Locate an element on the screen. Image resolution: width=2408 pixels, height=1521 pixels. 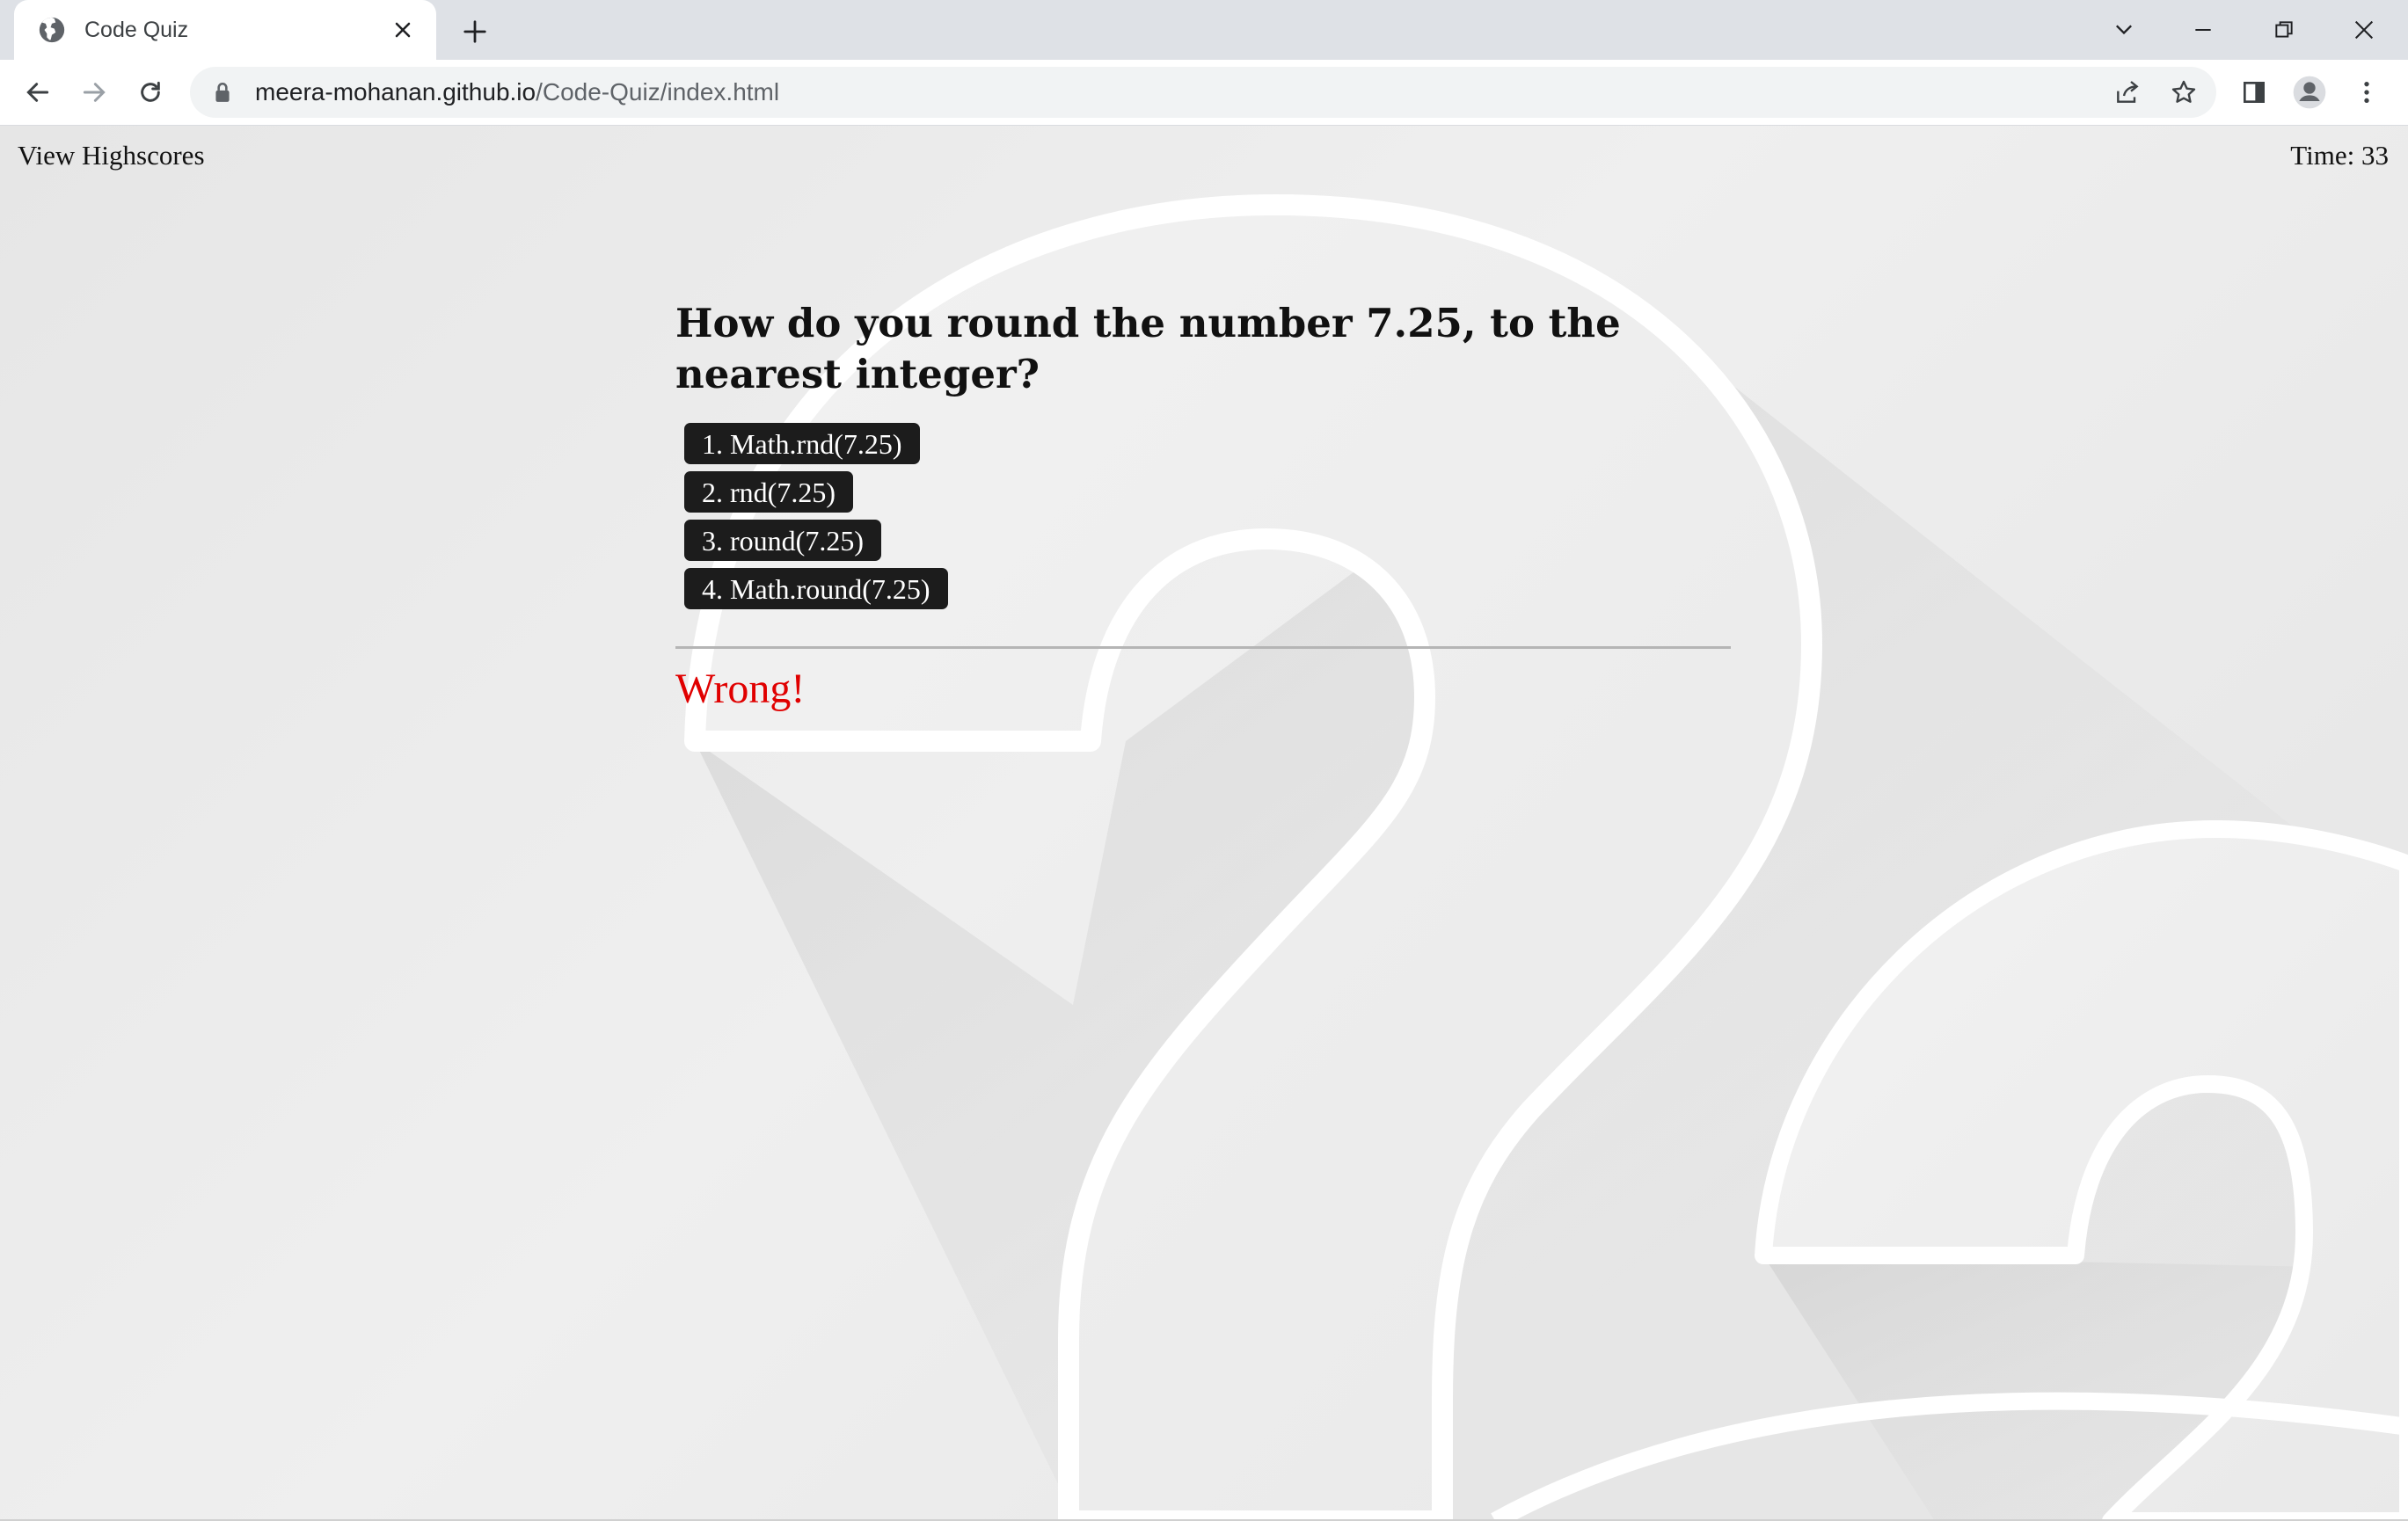
browser-tabstrip: Code Quiz is located at coordinates (1204, 30).